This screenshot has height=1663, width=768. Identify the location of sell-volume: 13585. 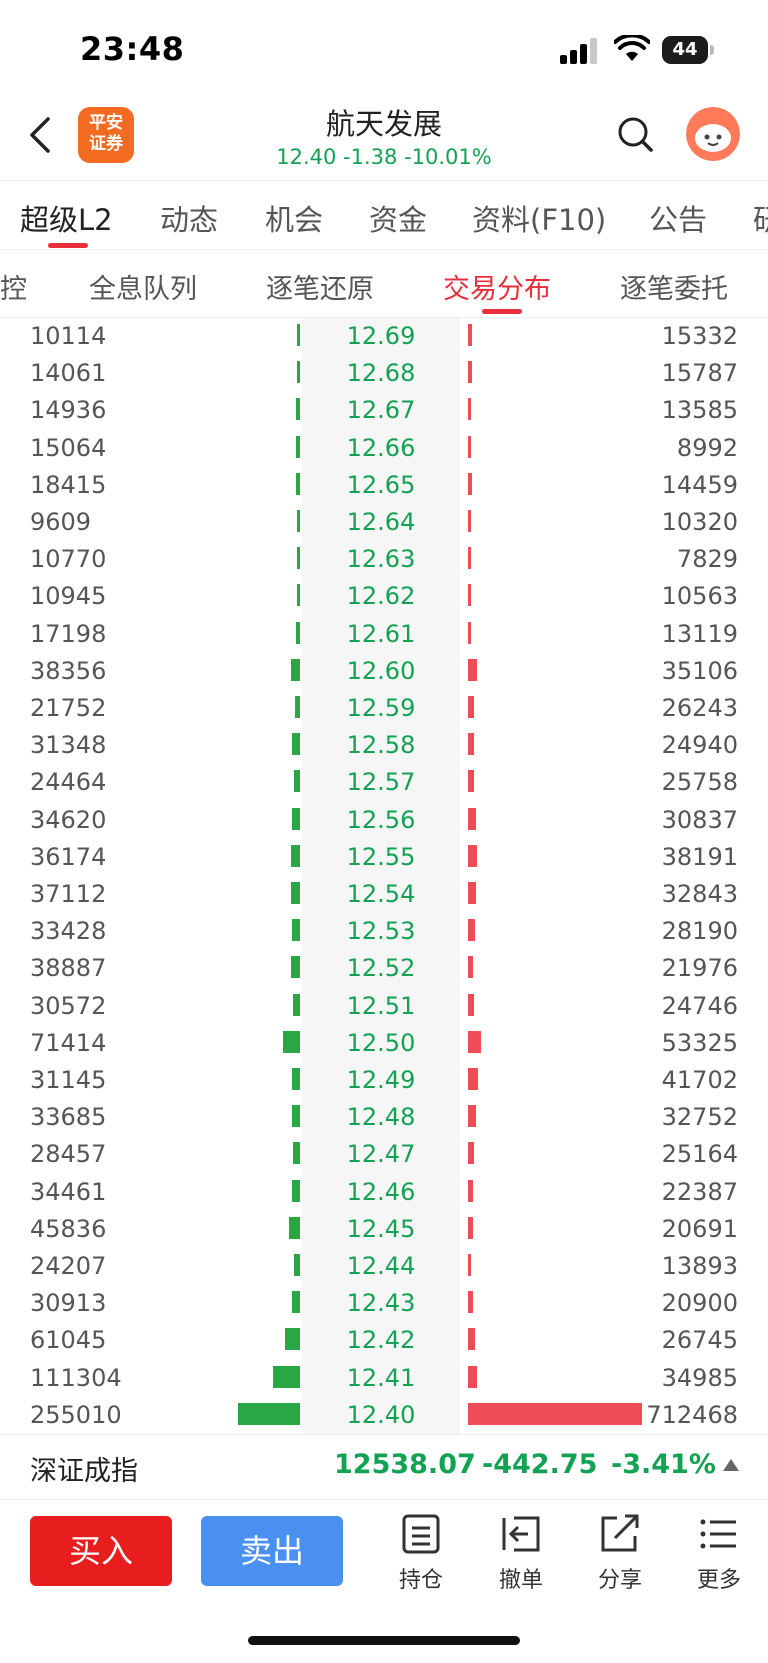
(699, 410).